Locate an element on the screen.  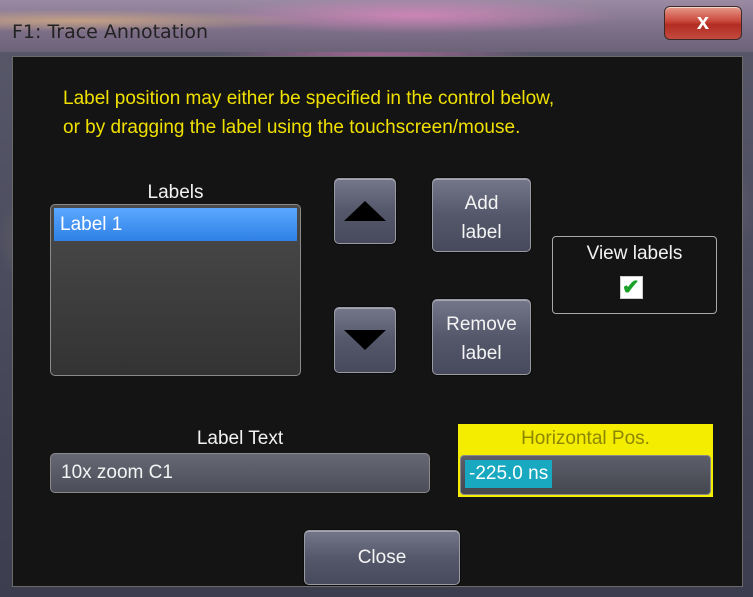
label-text-input: 10x zoom C1 is located at coordinates (240, 473).